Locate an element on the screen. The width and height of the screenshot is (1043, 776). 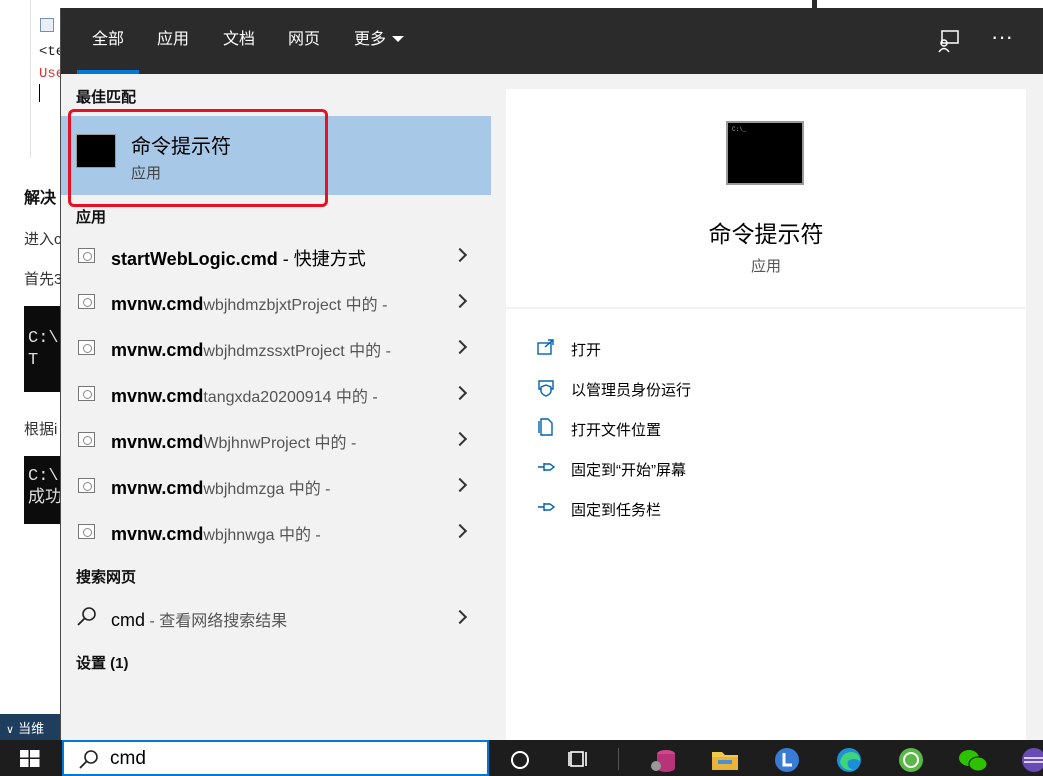
folder-icon is located at coordinates (725, 761).